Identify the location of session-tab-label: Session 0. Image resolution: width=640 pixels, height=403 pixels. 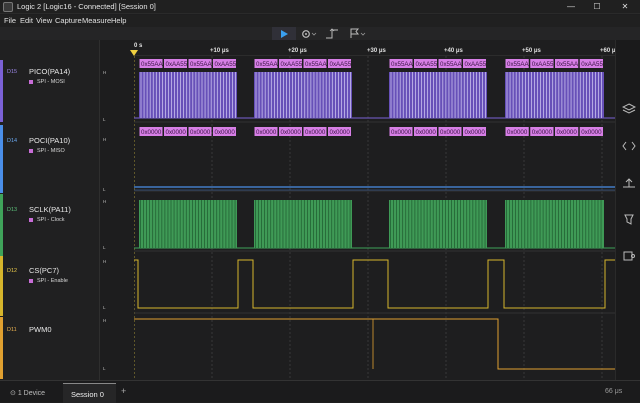
(87, 394).